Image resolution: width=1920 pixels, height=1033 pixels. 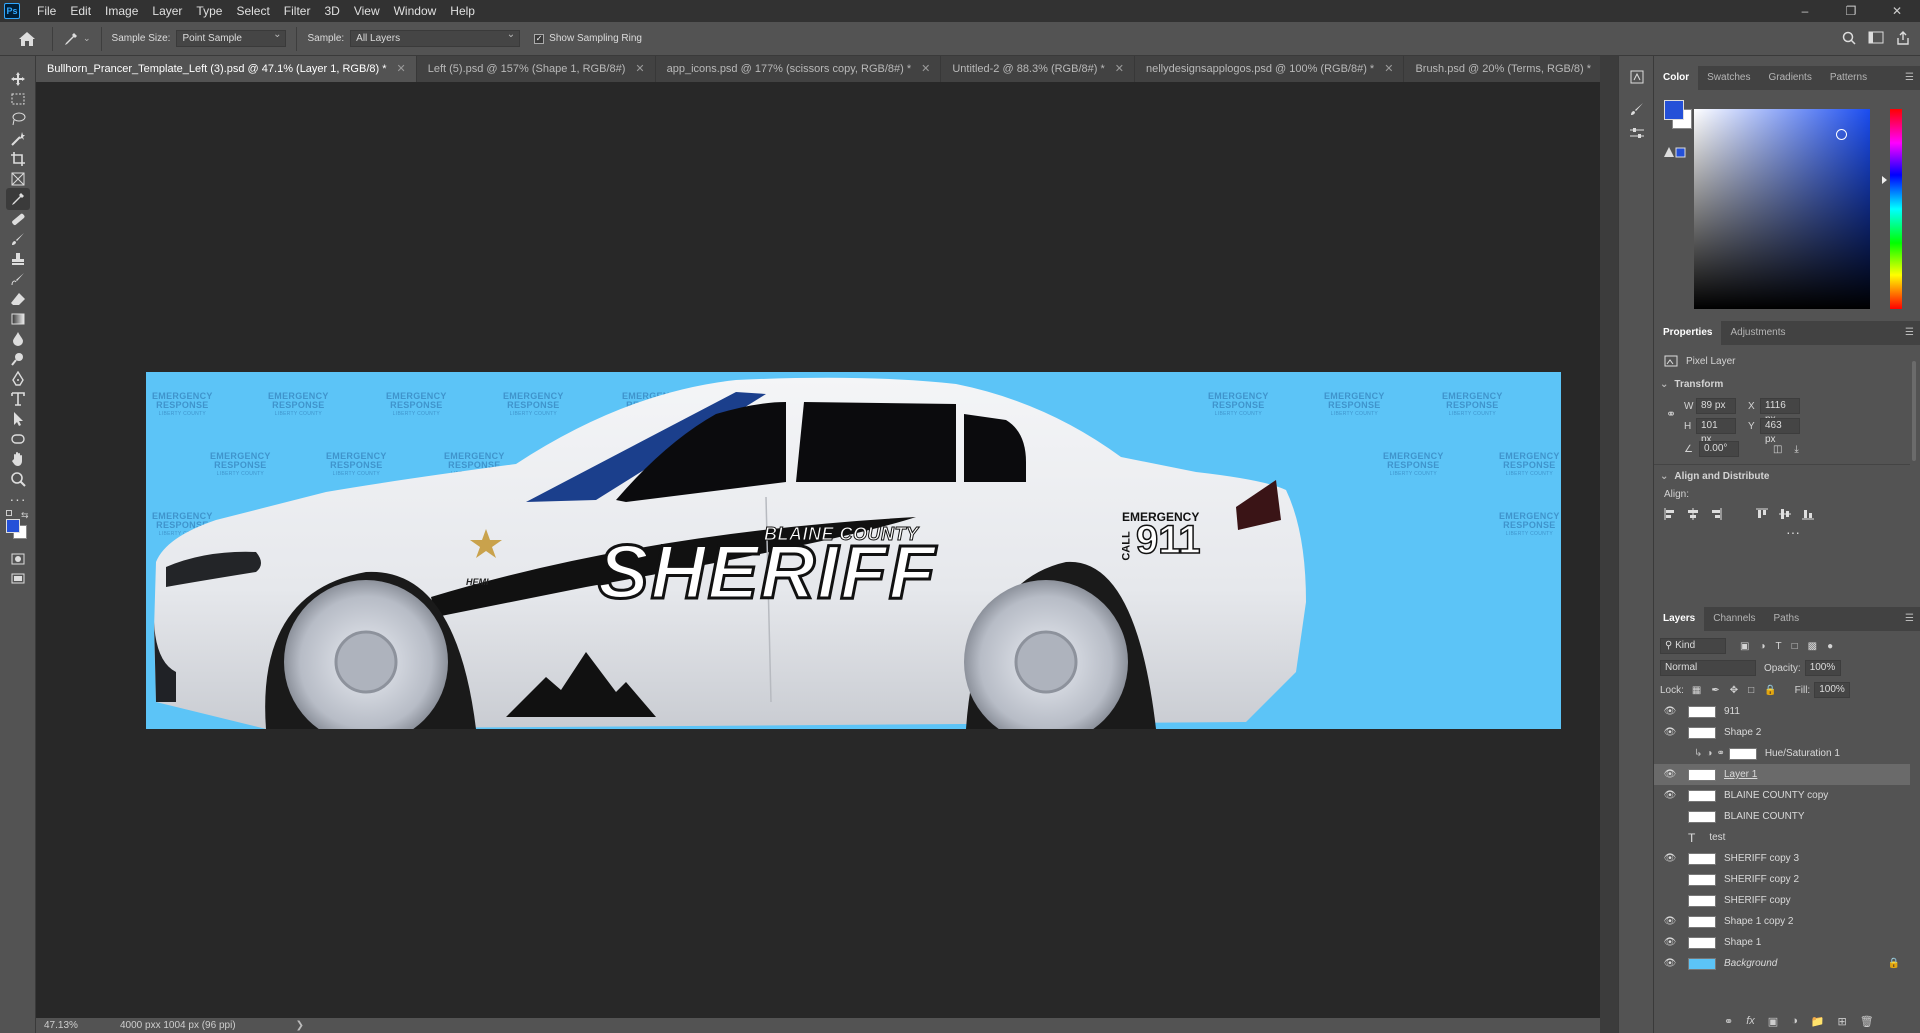 I want to click on properties-scrollbar, so click(x=1914, y=411).